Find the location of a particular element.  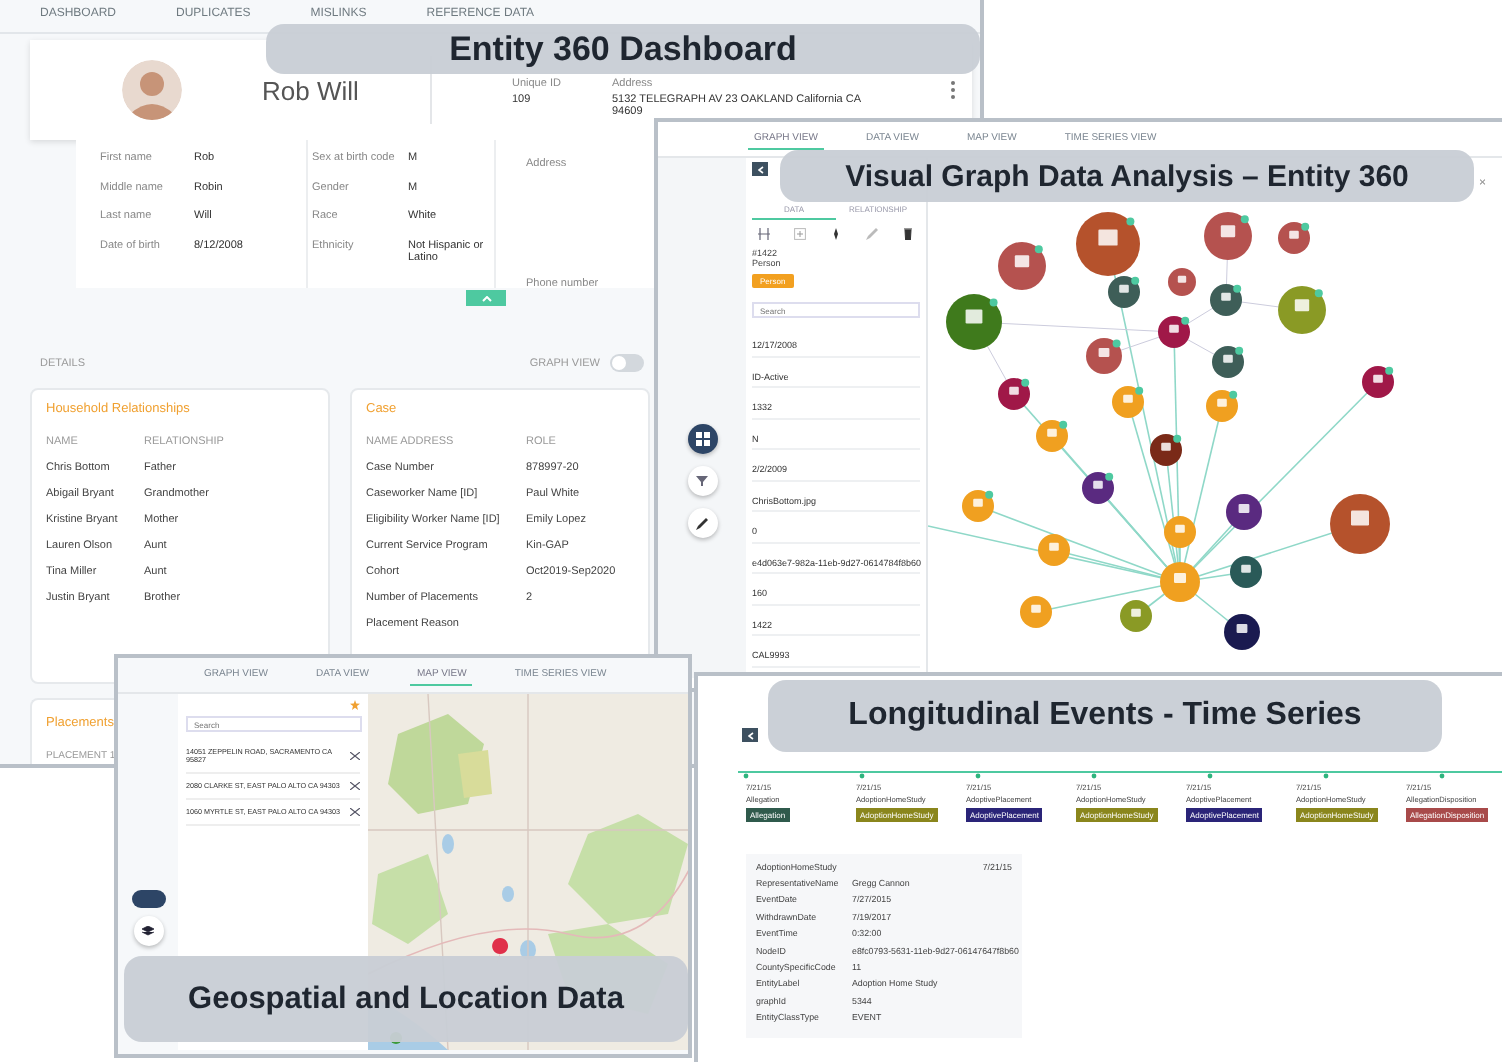

edit-button is located at coordinates (702, 523).